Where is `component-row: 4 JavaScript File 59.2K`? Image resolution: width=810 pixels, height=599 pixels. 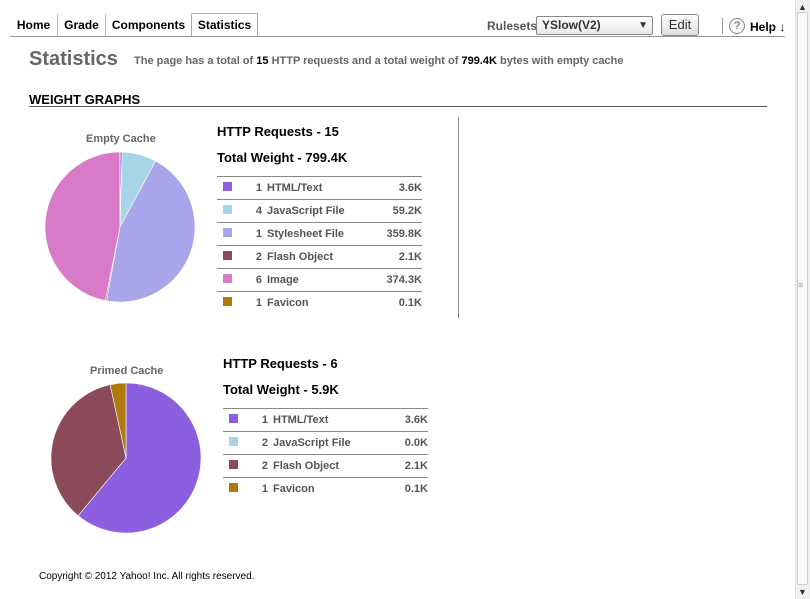
component-row: 4 JavaScript File 59.2K is located at coordinates (319, 211).